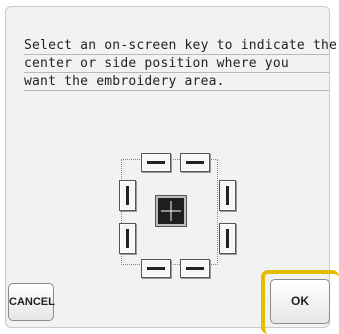  I want to click on message-line-2: center or side position where you, so click(176, 64).